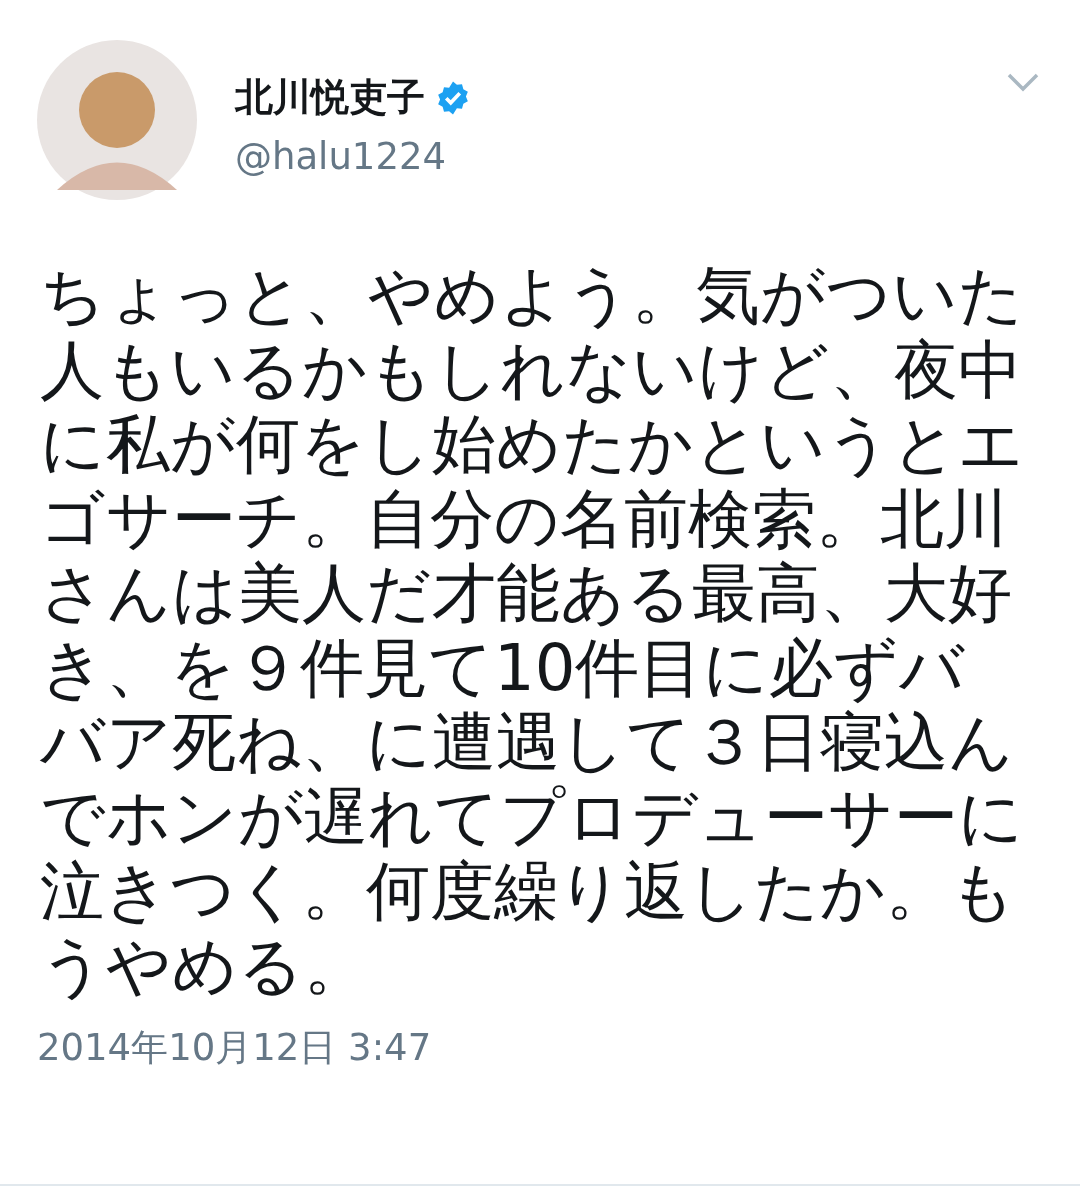 The width and height of the screenshot is (1080, 1188). I want to click on tweet-timestamp: 2014年10月12日 3:47, so click(234, 1048).